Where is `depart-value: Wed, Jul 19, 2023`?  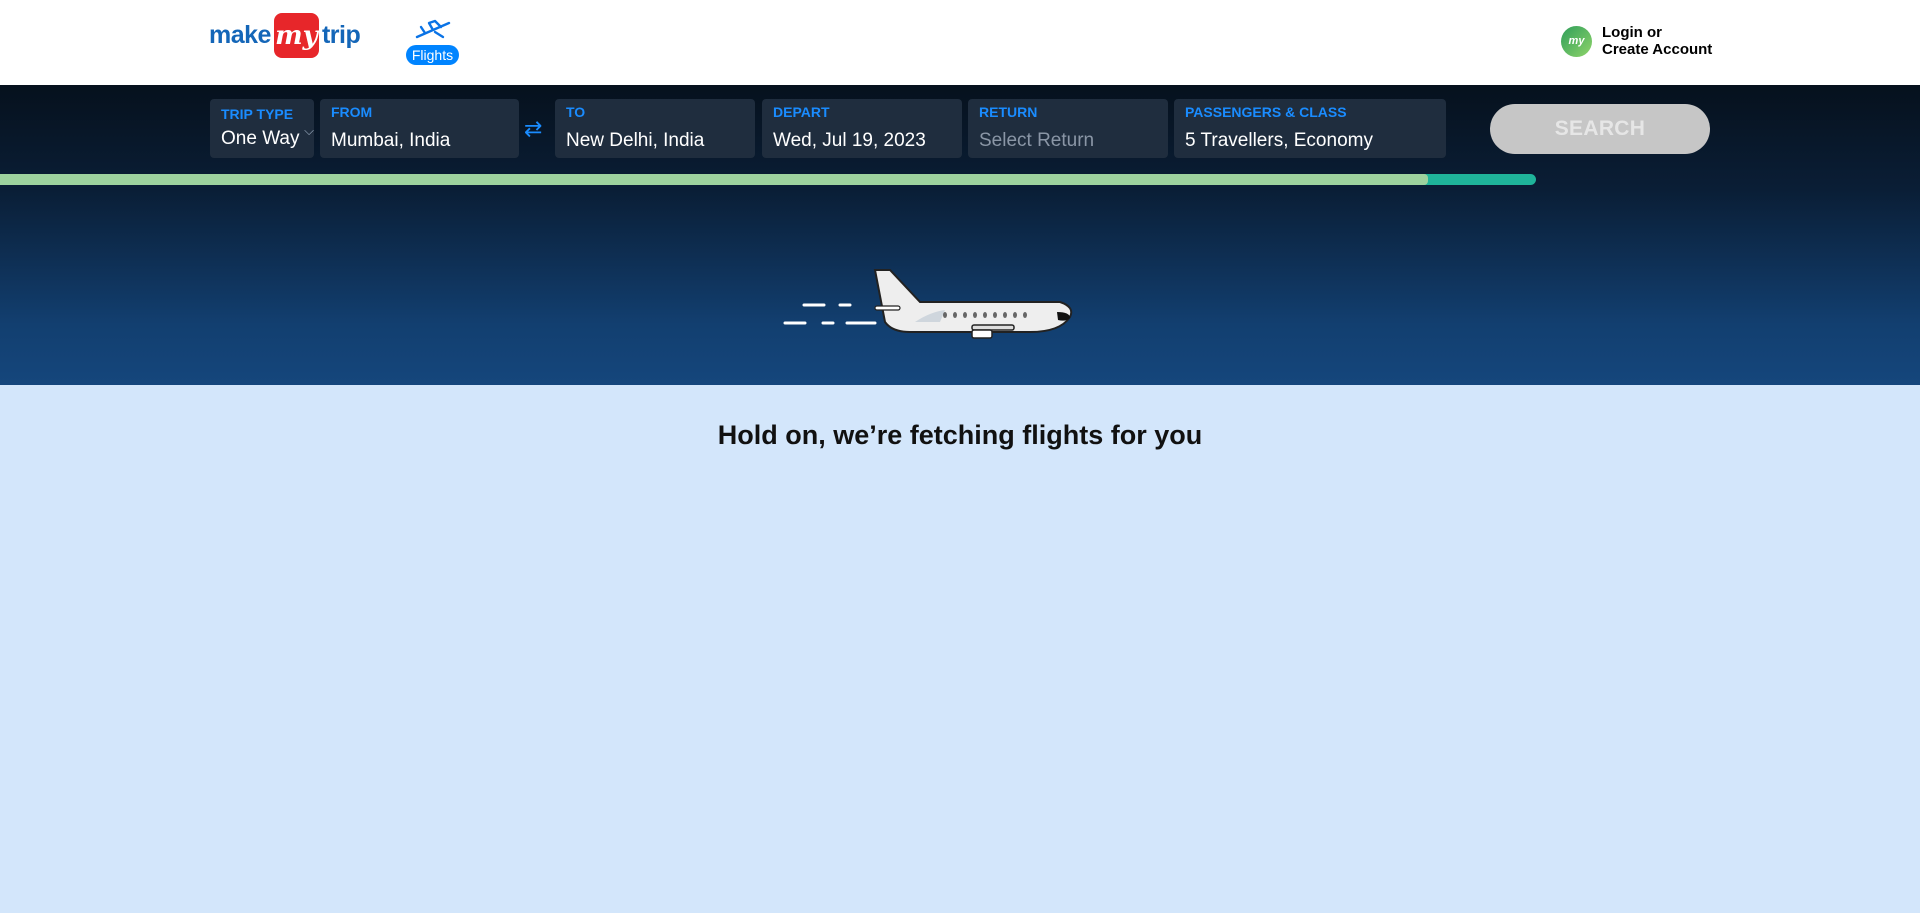 depart-value: Wed, Jul 19, 2023 is located at coordinates (849, 140).